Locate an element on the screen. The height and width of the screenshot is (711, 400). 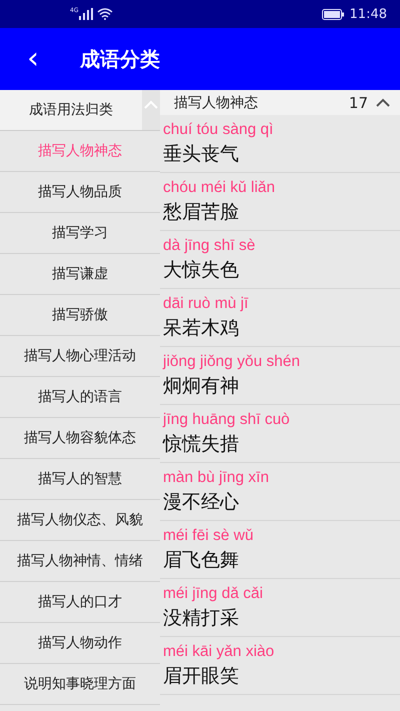
idiom-pinyin: dà jīng shī sè is located at coordinates (209, 245).